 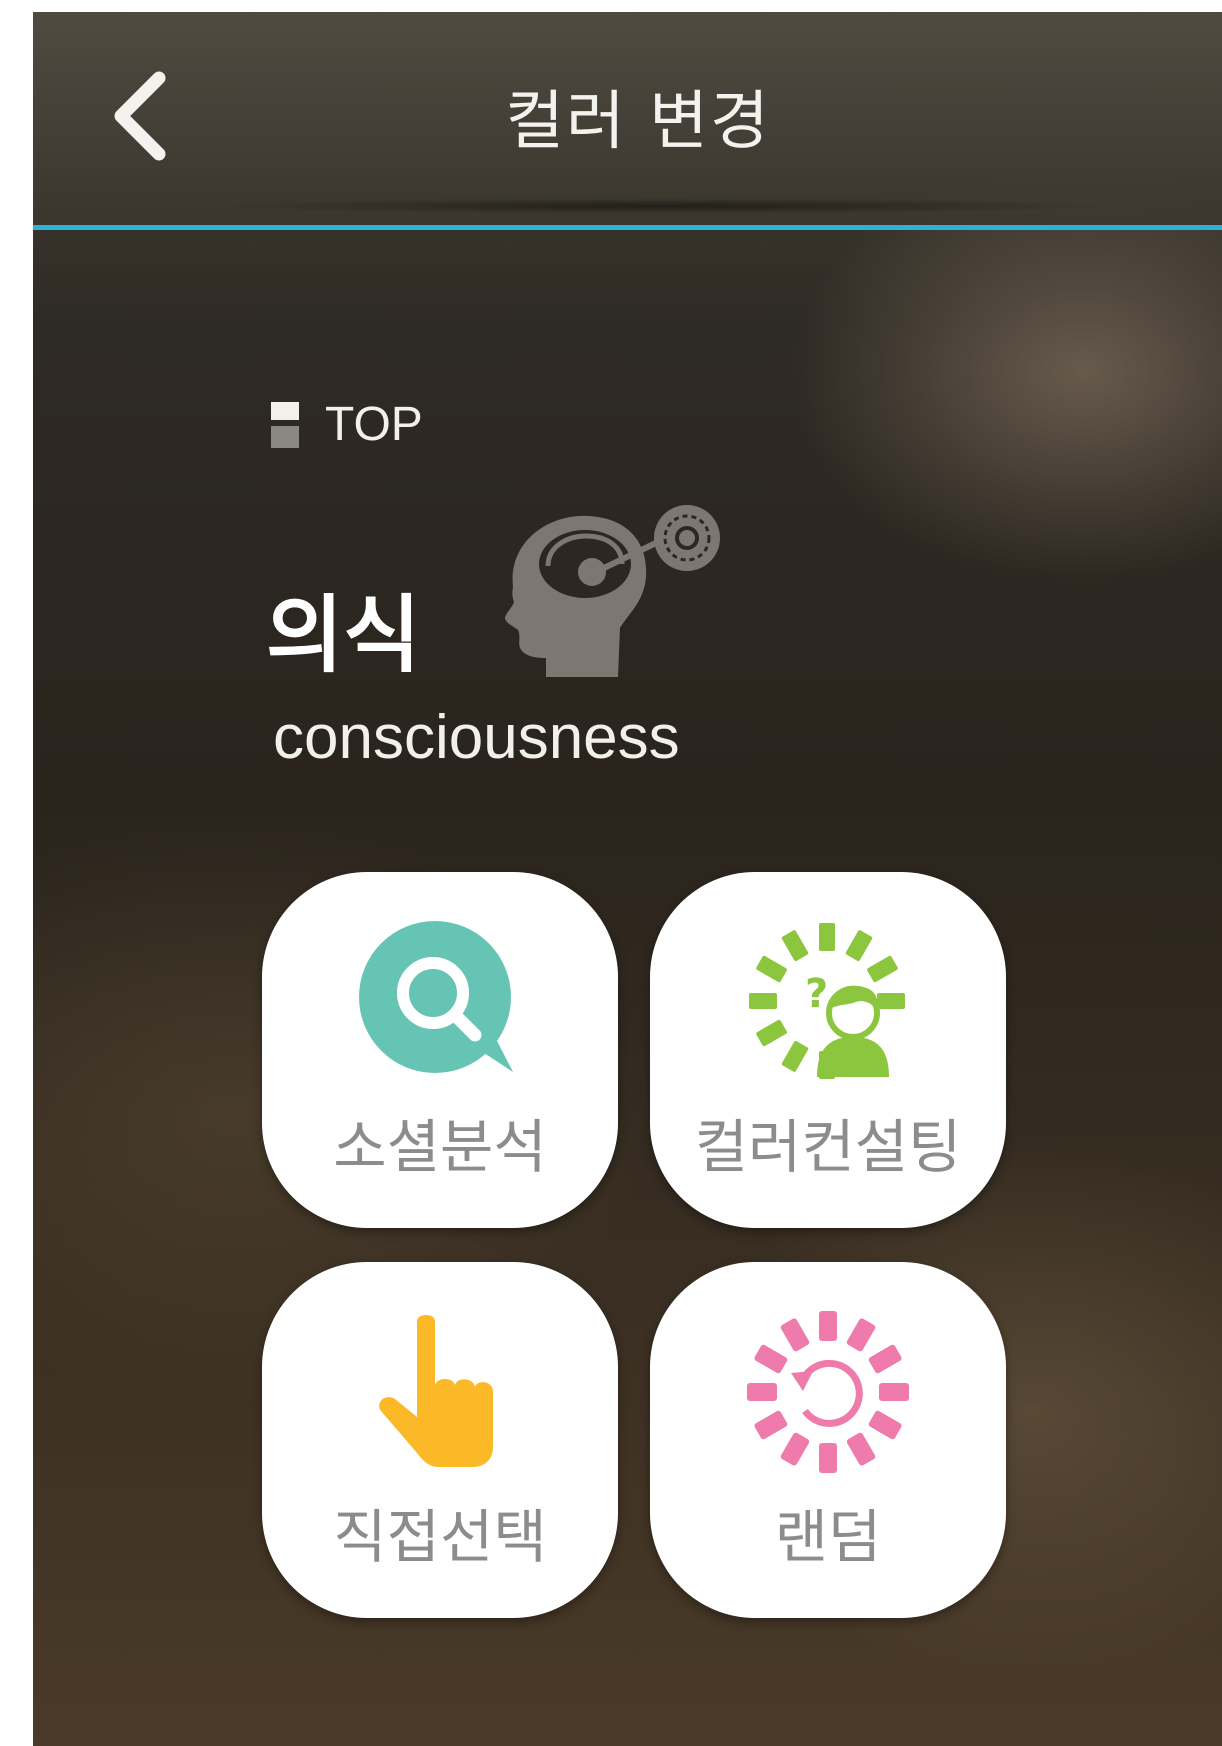 I want to click on direct-select-label: 직접선택, so click(x=440, y=1537).